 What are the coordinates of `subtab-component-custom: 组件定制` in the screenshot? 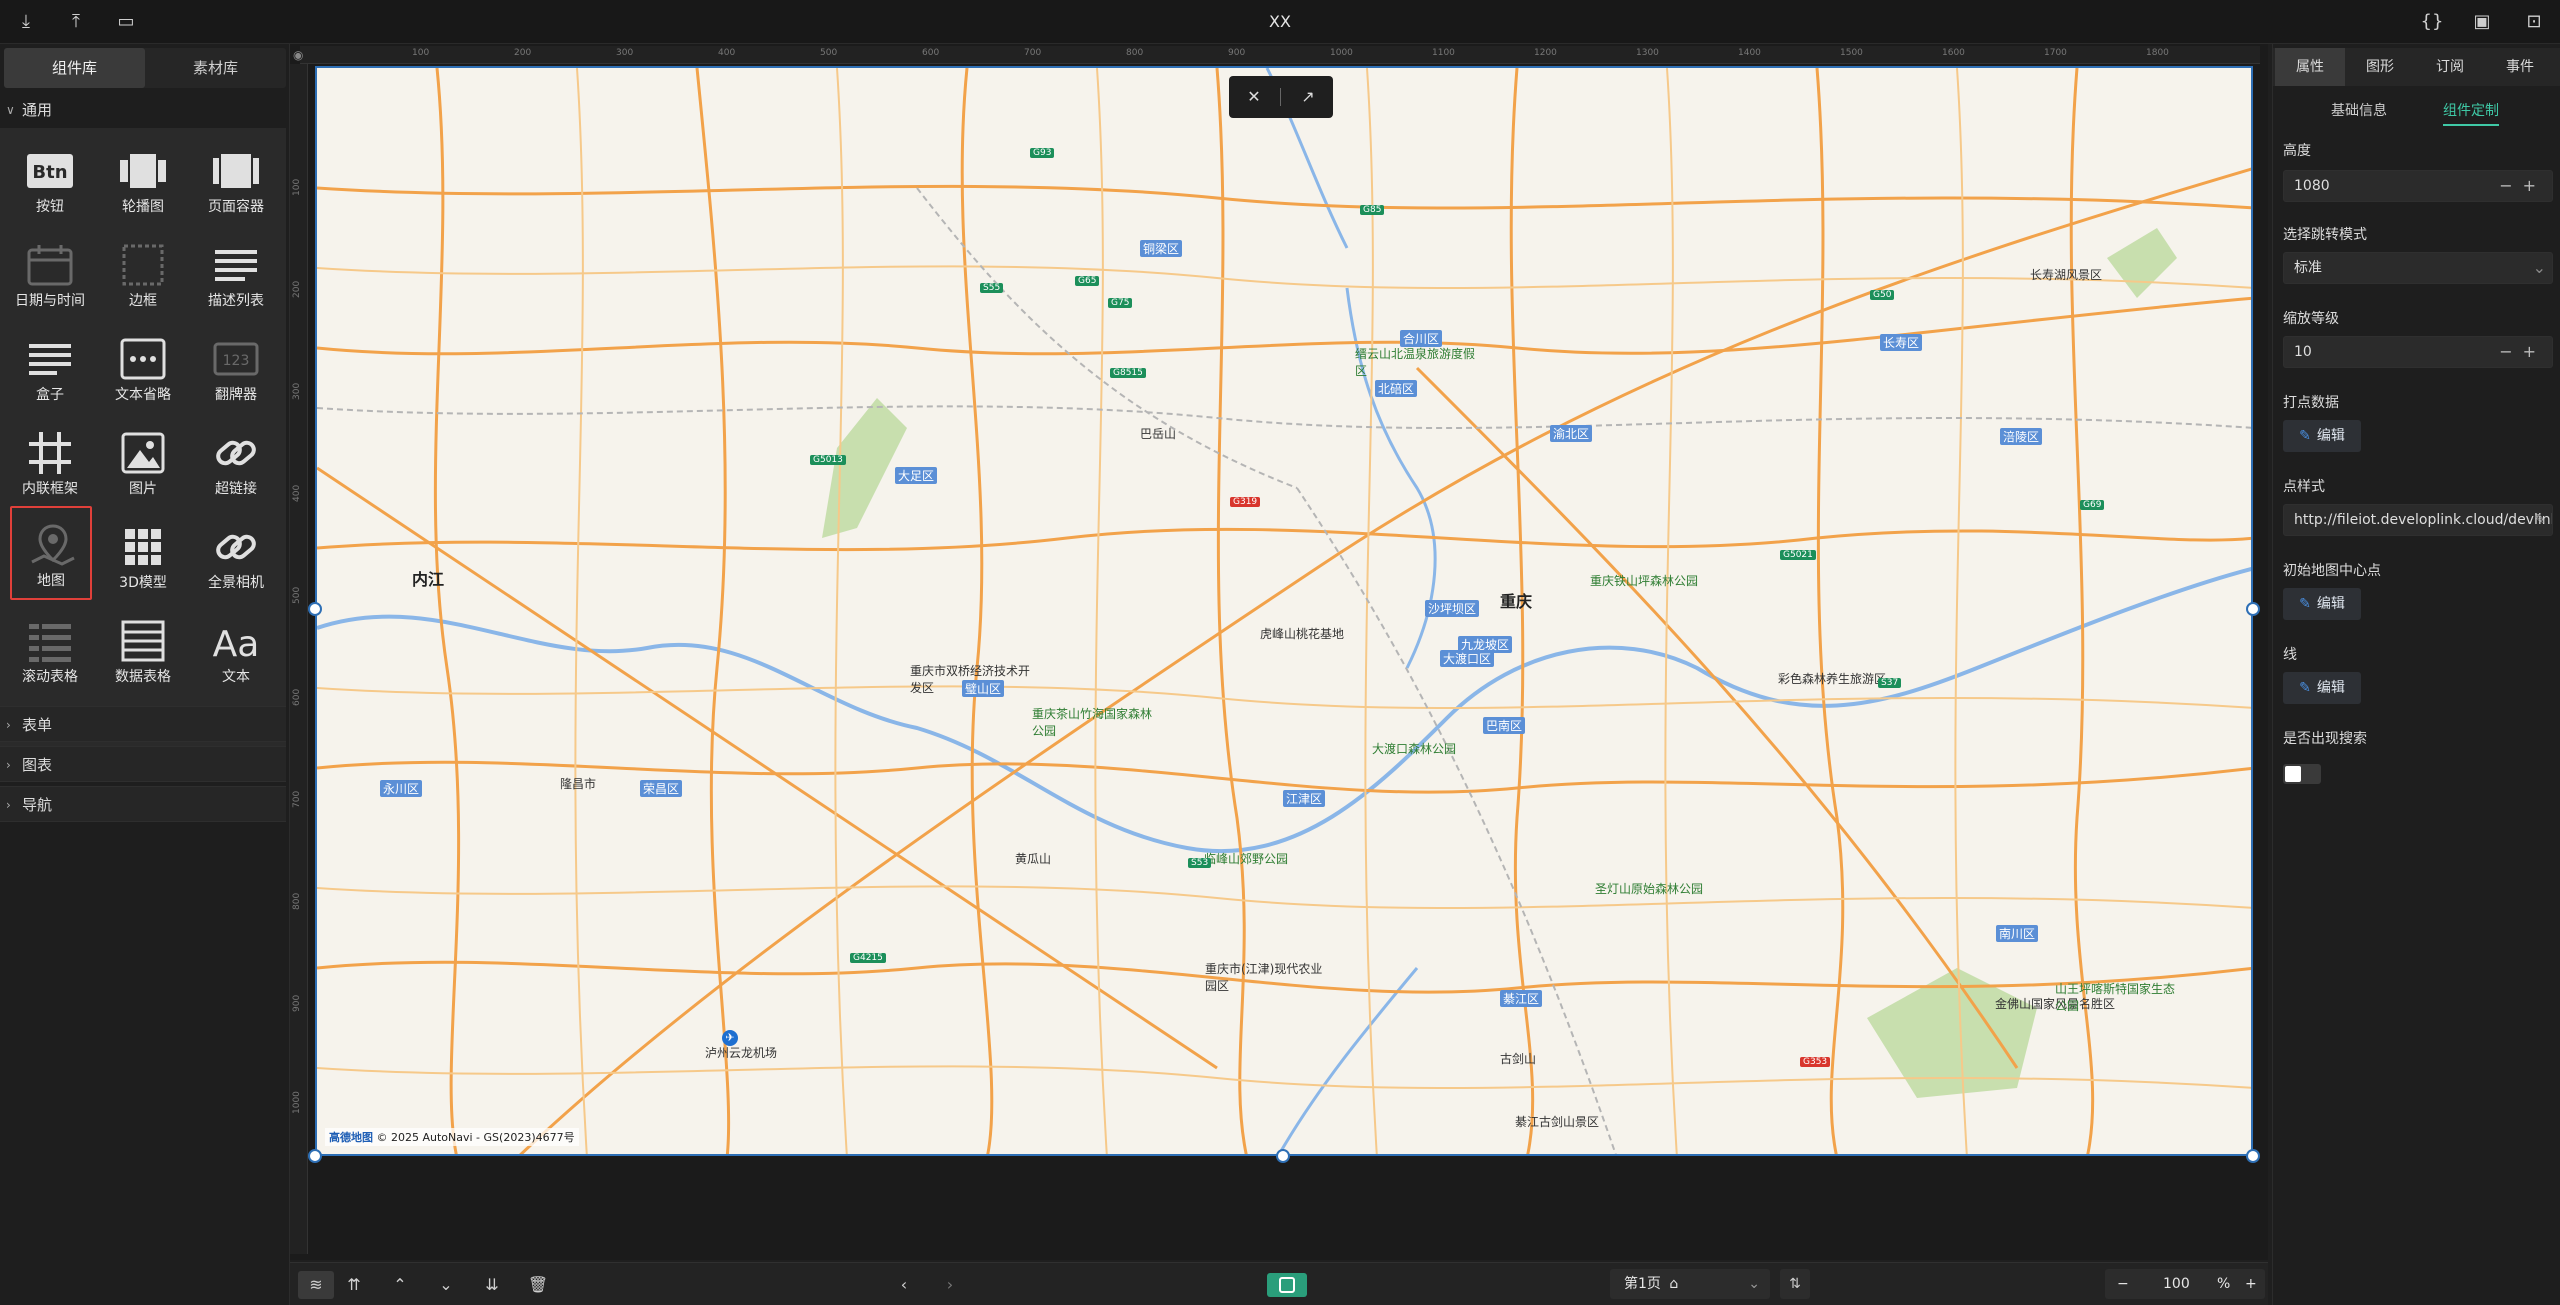 It's located at (2471, 111).